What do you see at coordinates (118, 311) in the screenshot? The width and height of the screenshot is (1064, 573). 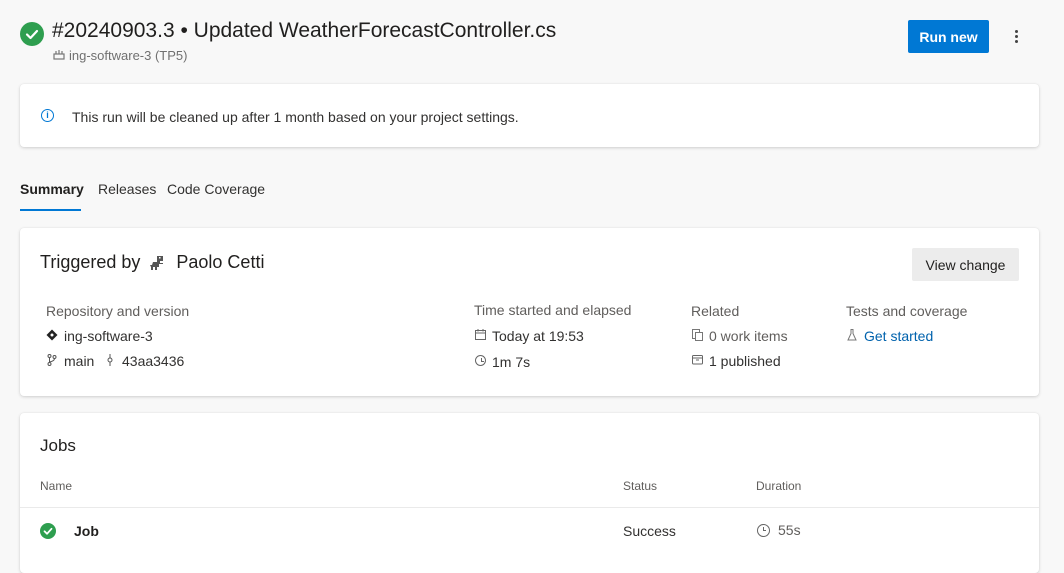 I see `repo-heading: Repository and version` at bounding box center [118, 311].